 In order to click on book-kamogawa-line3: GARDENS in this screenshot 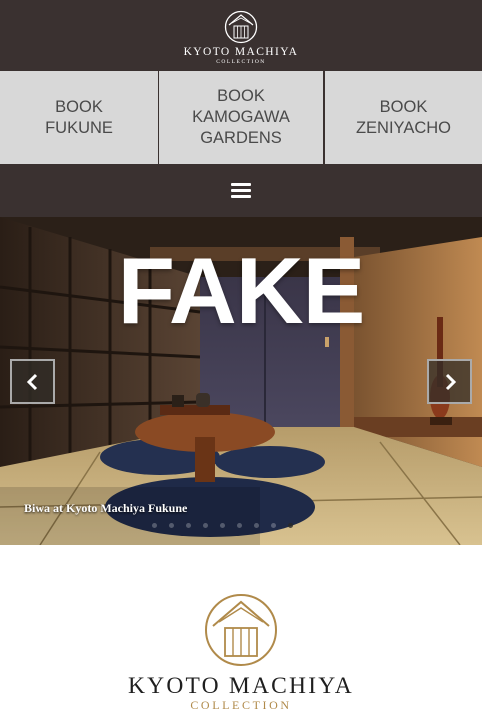, I will do `click(241, 138)`.